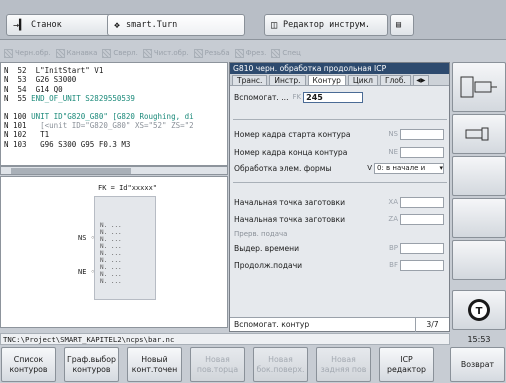 The width and height of the screenshot is (506, 383). What do you see at coordinates (339, 134) in the screenshot?
I see `ns-row: Номер кадра старта контура NS` at bounding box center [339, 134].